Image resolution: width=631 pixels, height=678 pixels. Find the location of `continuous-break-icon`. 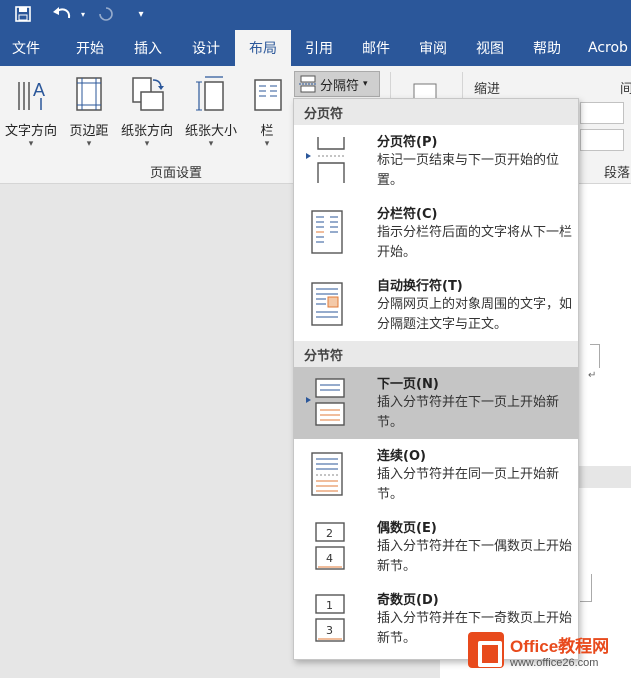

continuous-break-icon is located at coordinates (327, 474).